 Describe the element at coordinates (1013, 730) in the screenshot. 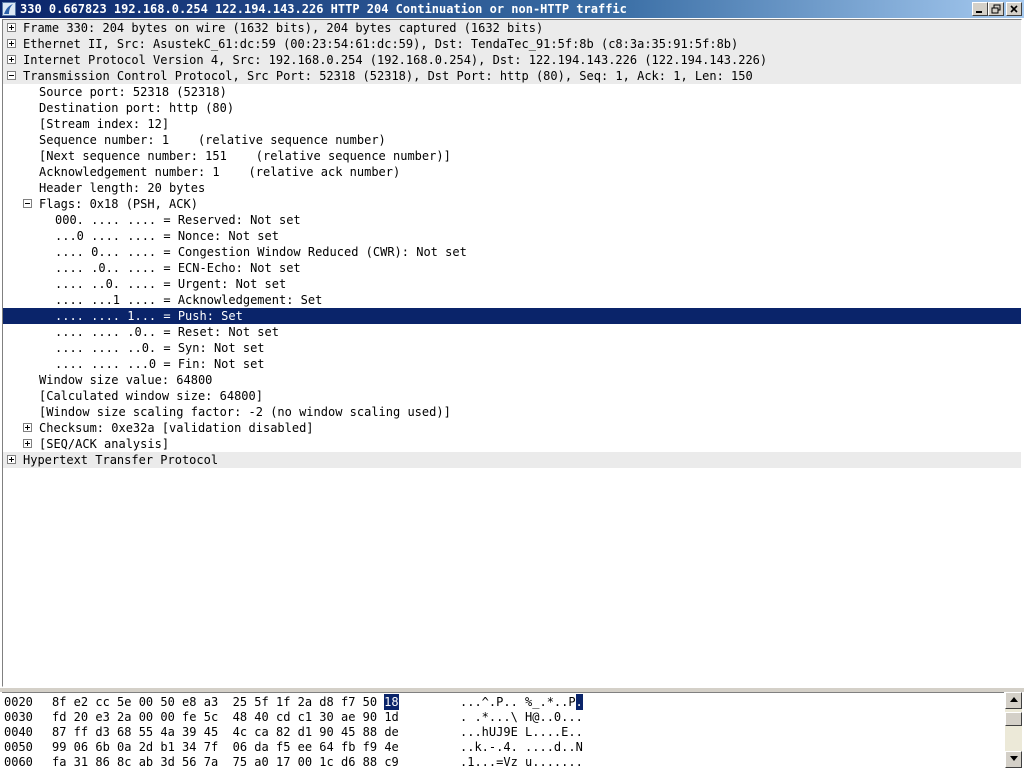

I see `vertical-scrollbar` at that location.